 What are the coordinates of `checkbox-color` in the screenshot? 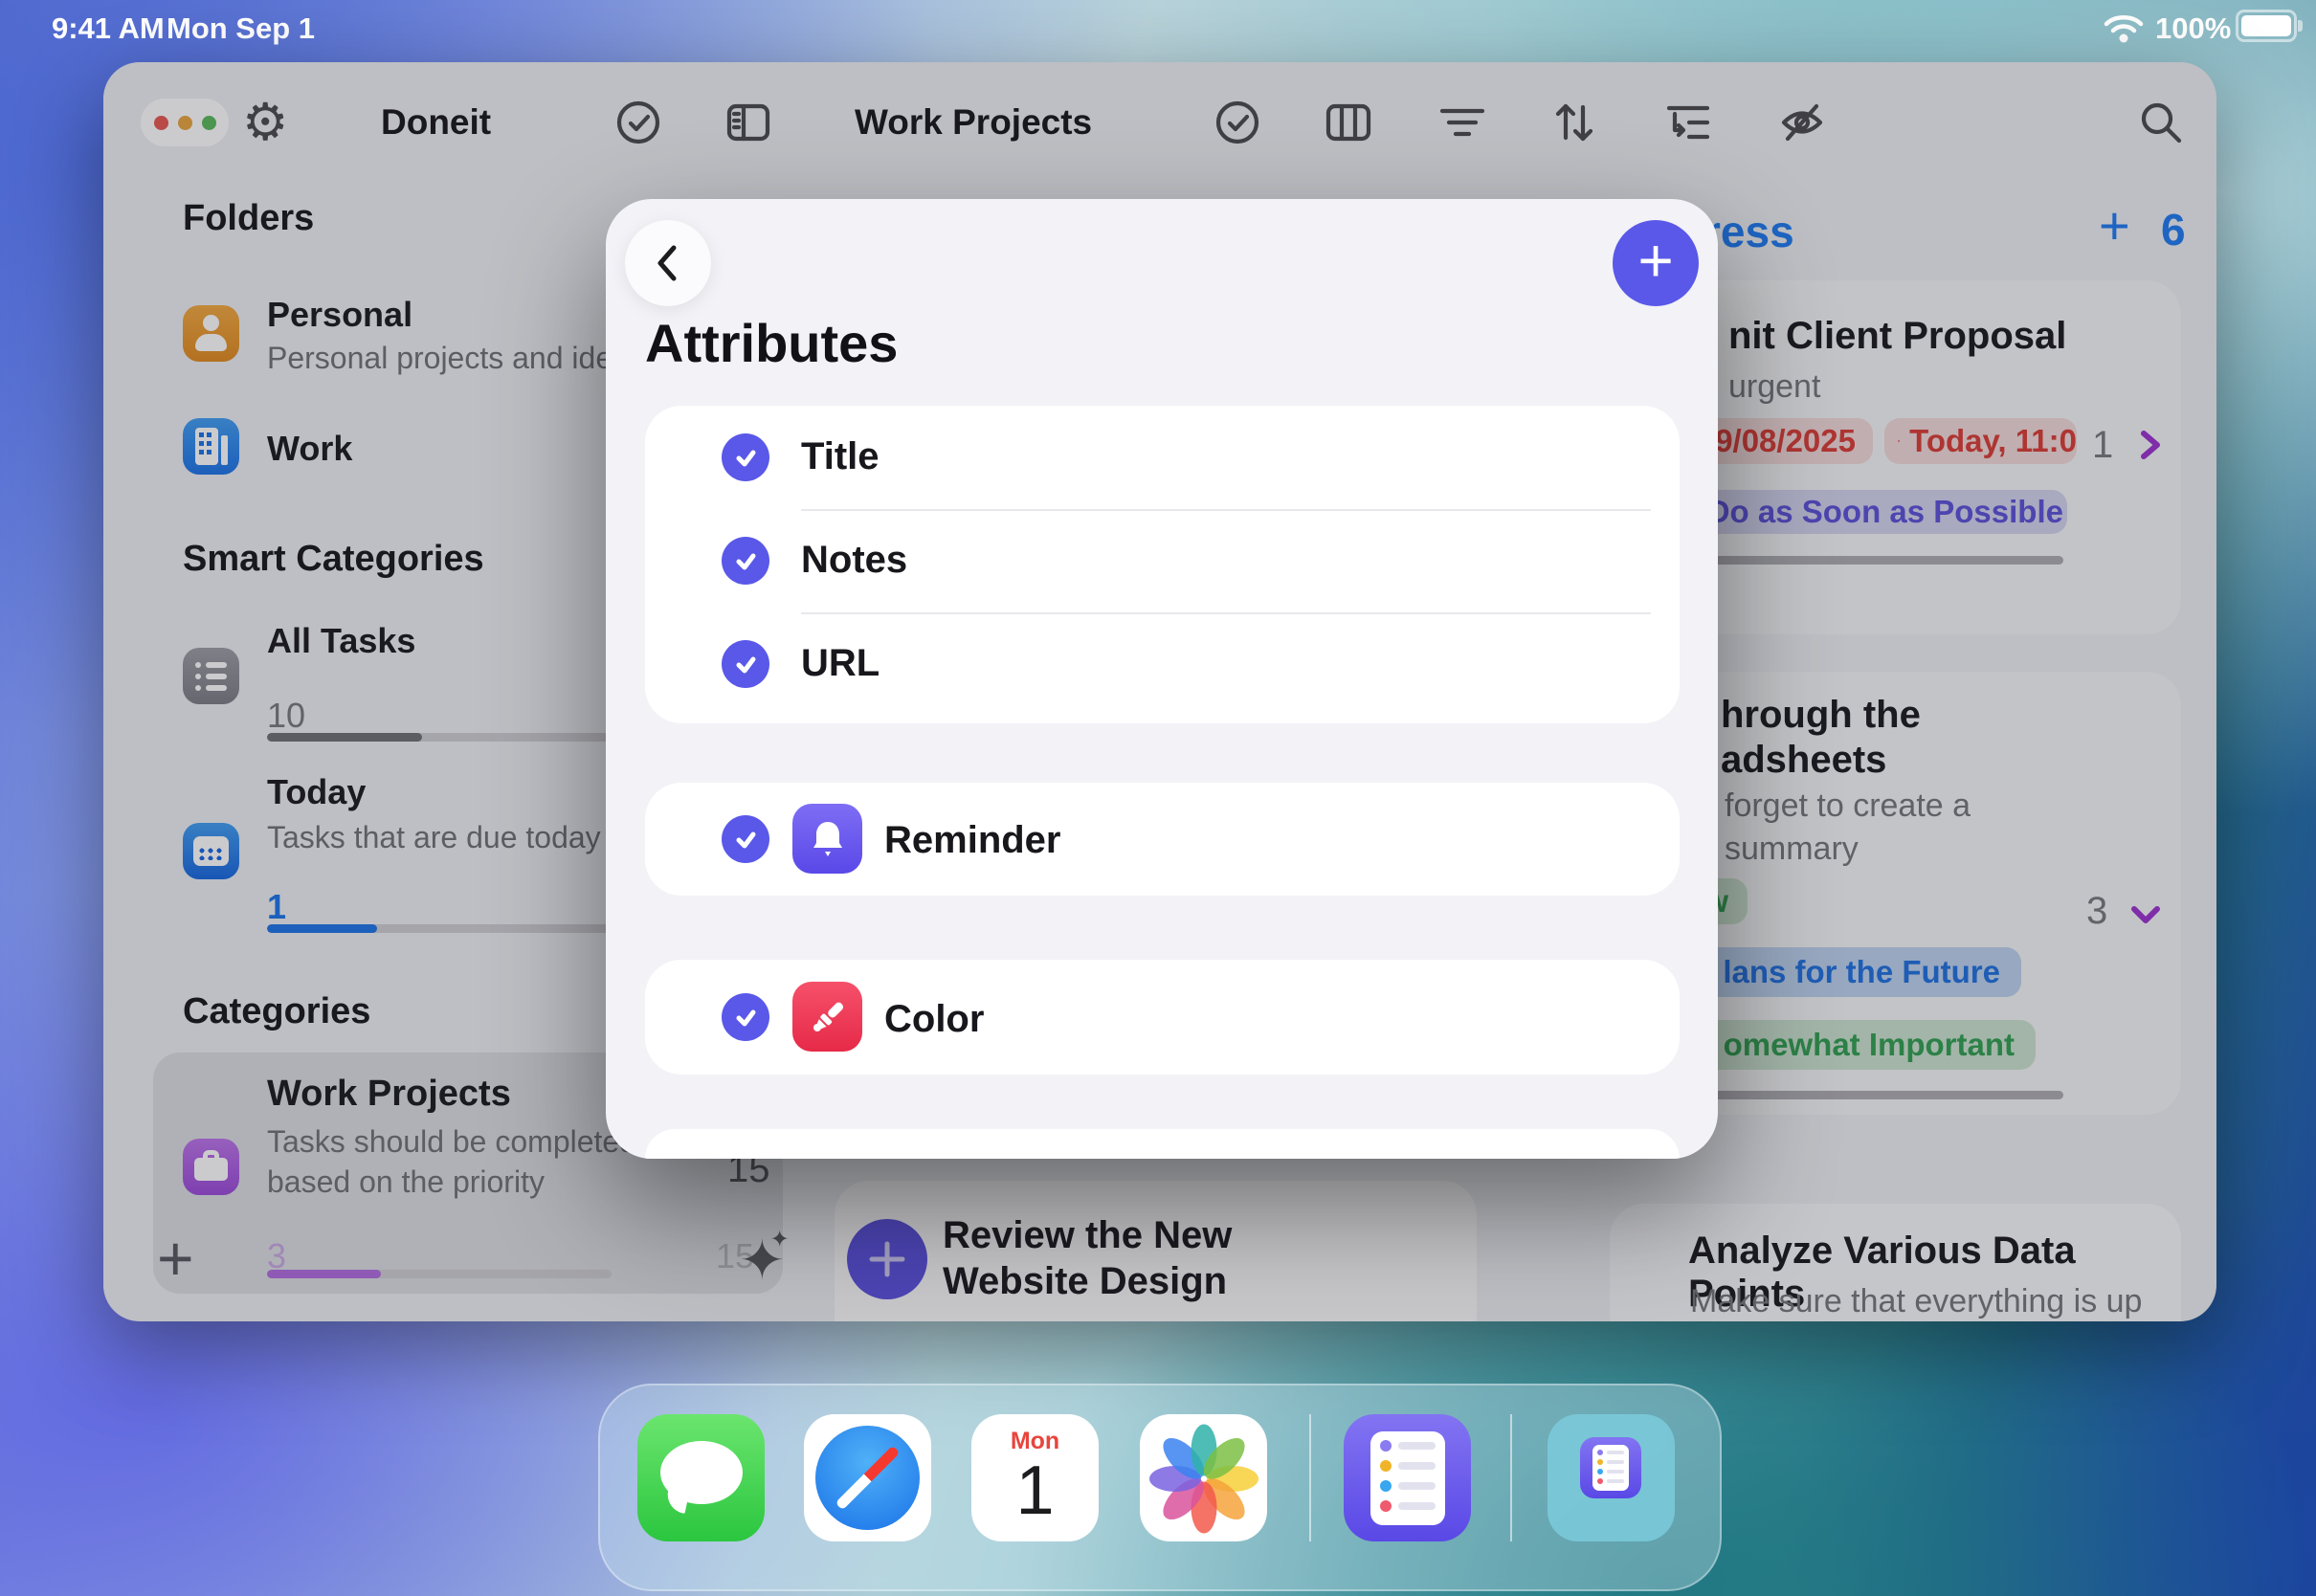 It's located at (745, 1017).